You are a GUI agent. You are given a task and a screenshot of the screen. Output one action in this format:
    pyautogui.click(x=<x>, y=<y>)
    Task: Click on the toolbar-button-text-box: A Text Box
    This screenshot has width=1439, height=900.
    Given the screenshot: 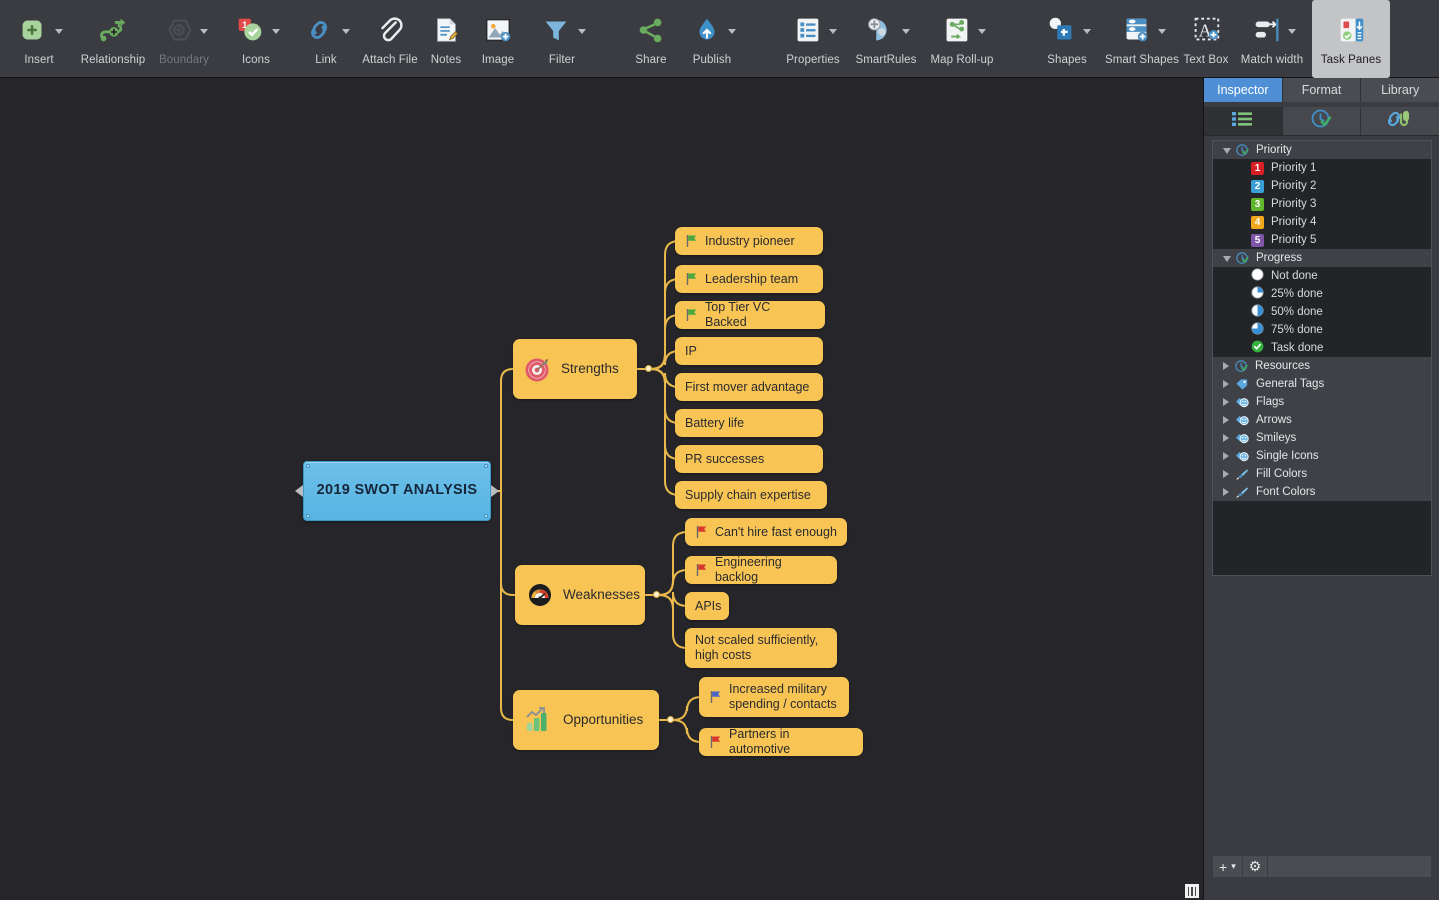 What is the action you would take?
    pyautogui.click(x=1206, y=39)
    